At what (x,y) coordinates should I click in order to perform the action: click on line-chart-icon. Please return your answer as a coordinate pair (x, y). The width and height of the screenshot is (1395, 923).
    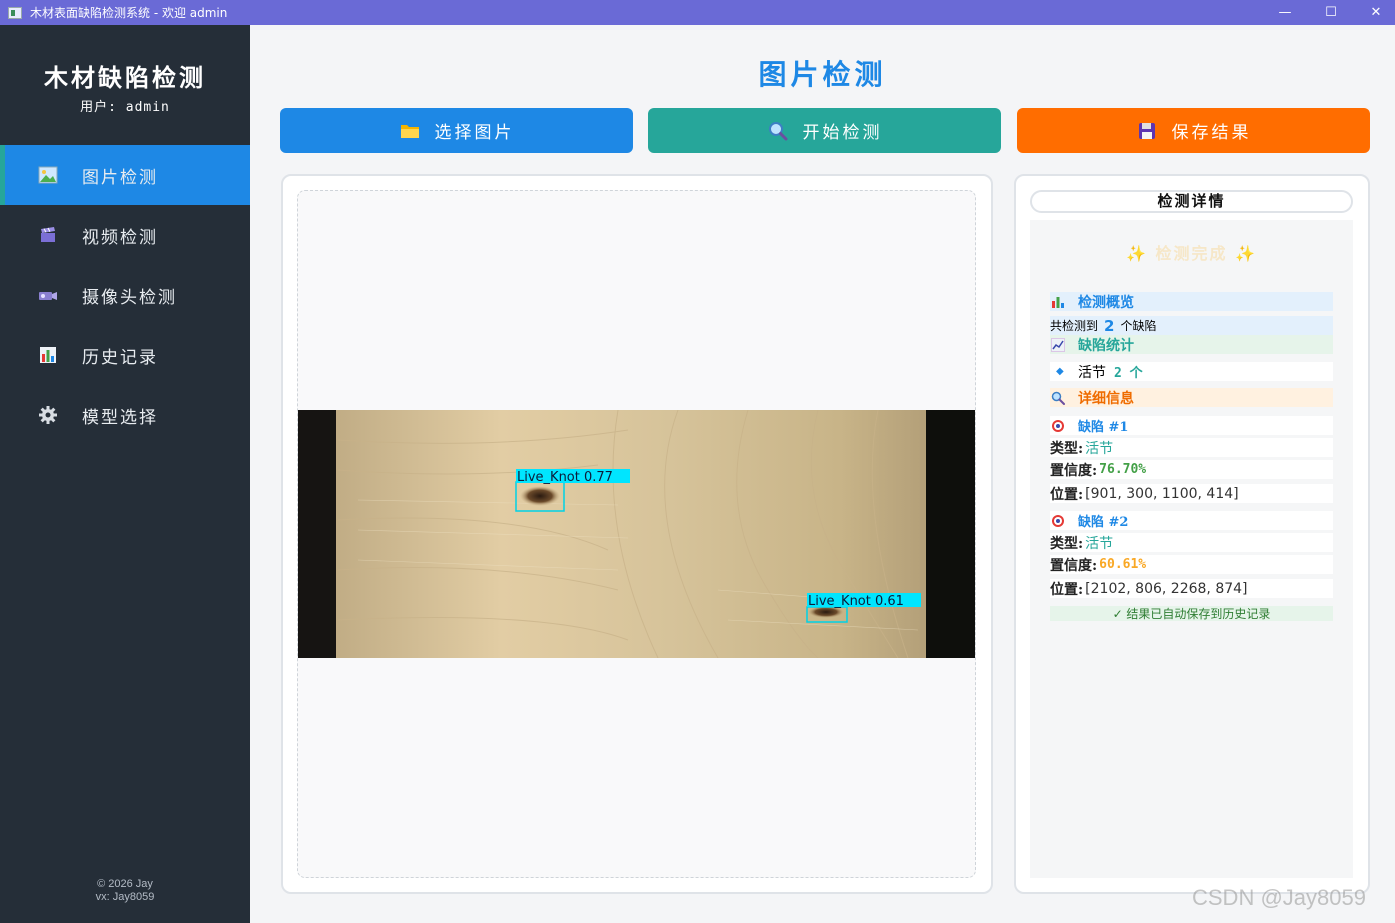
    Looking at the image, I should click on (1058, 345).